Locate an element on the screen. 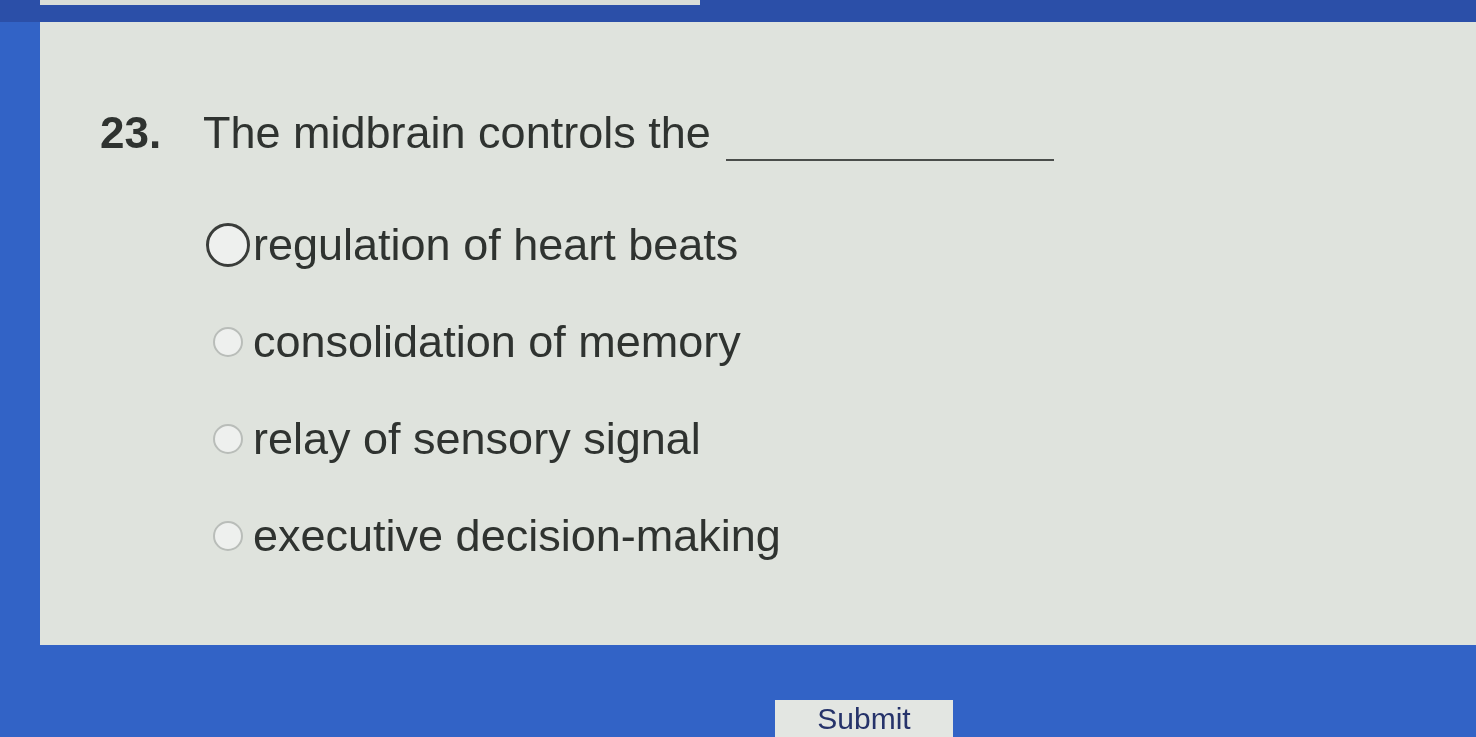  submit-button: Submit is located at coordinates (864, 718).